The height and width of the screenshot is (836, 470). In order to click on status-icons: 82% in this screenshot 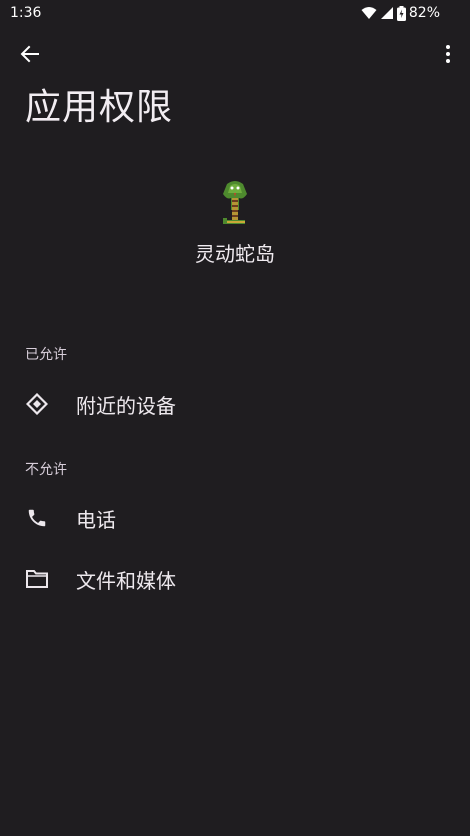, I will do `click(400, 13)`.